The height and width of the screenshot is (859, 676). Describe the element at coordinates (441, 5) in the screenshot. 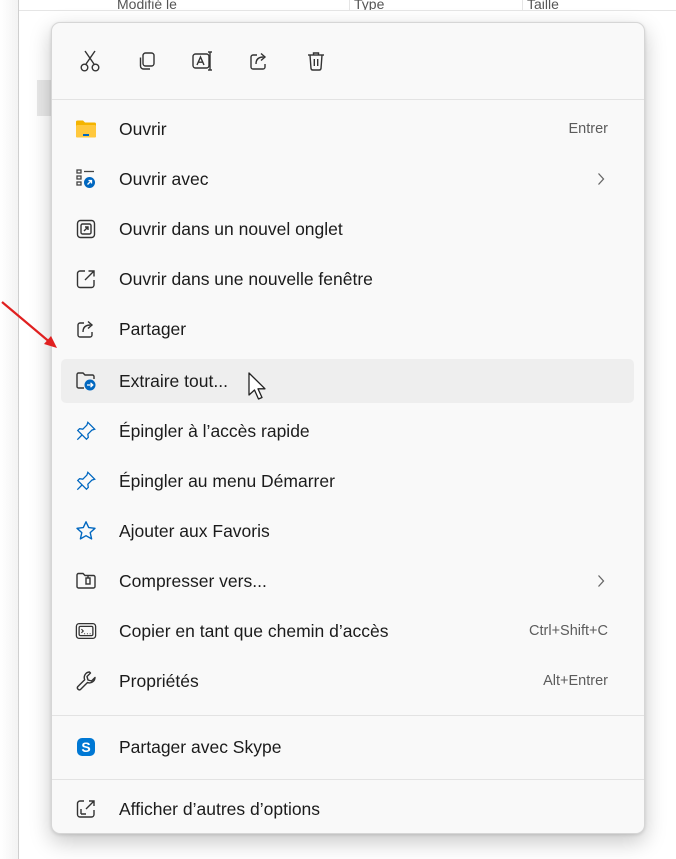

I see `column-header-type: Type` at that location.